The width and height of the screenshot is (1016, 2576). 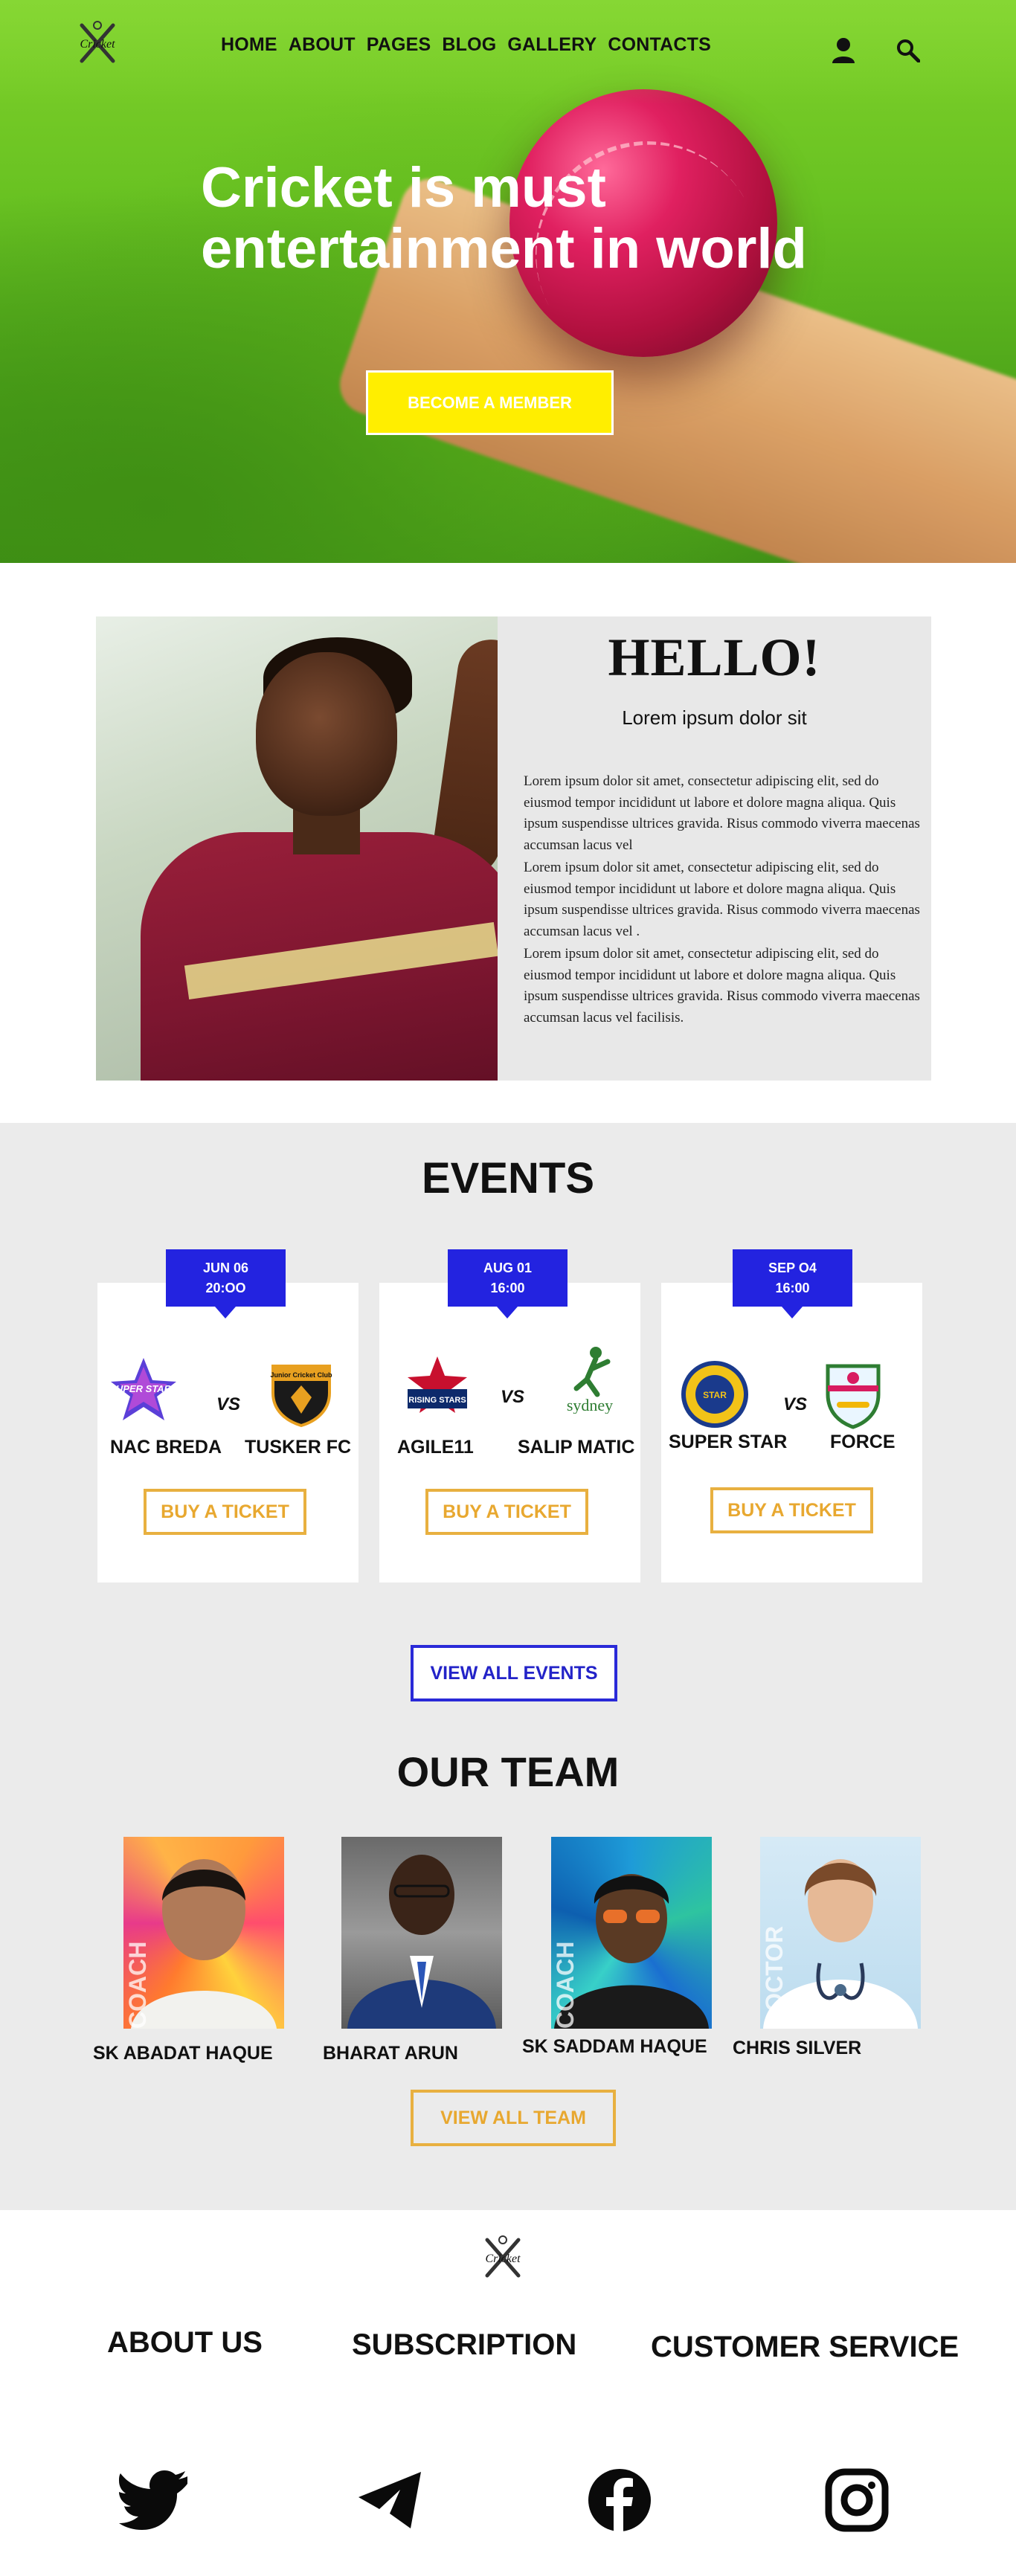 I want to click on event-date: SEP O4, so click(x=792, y=1267).